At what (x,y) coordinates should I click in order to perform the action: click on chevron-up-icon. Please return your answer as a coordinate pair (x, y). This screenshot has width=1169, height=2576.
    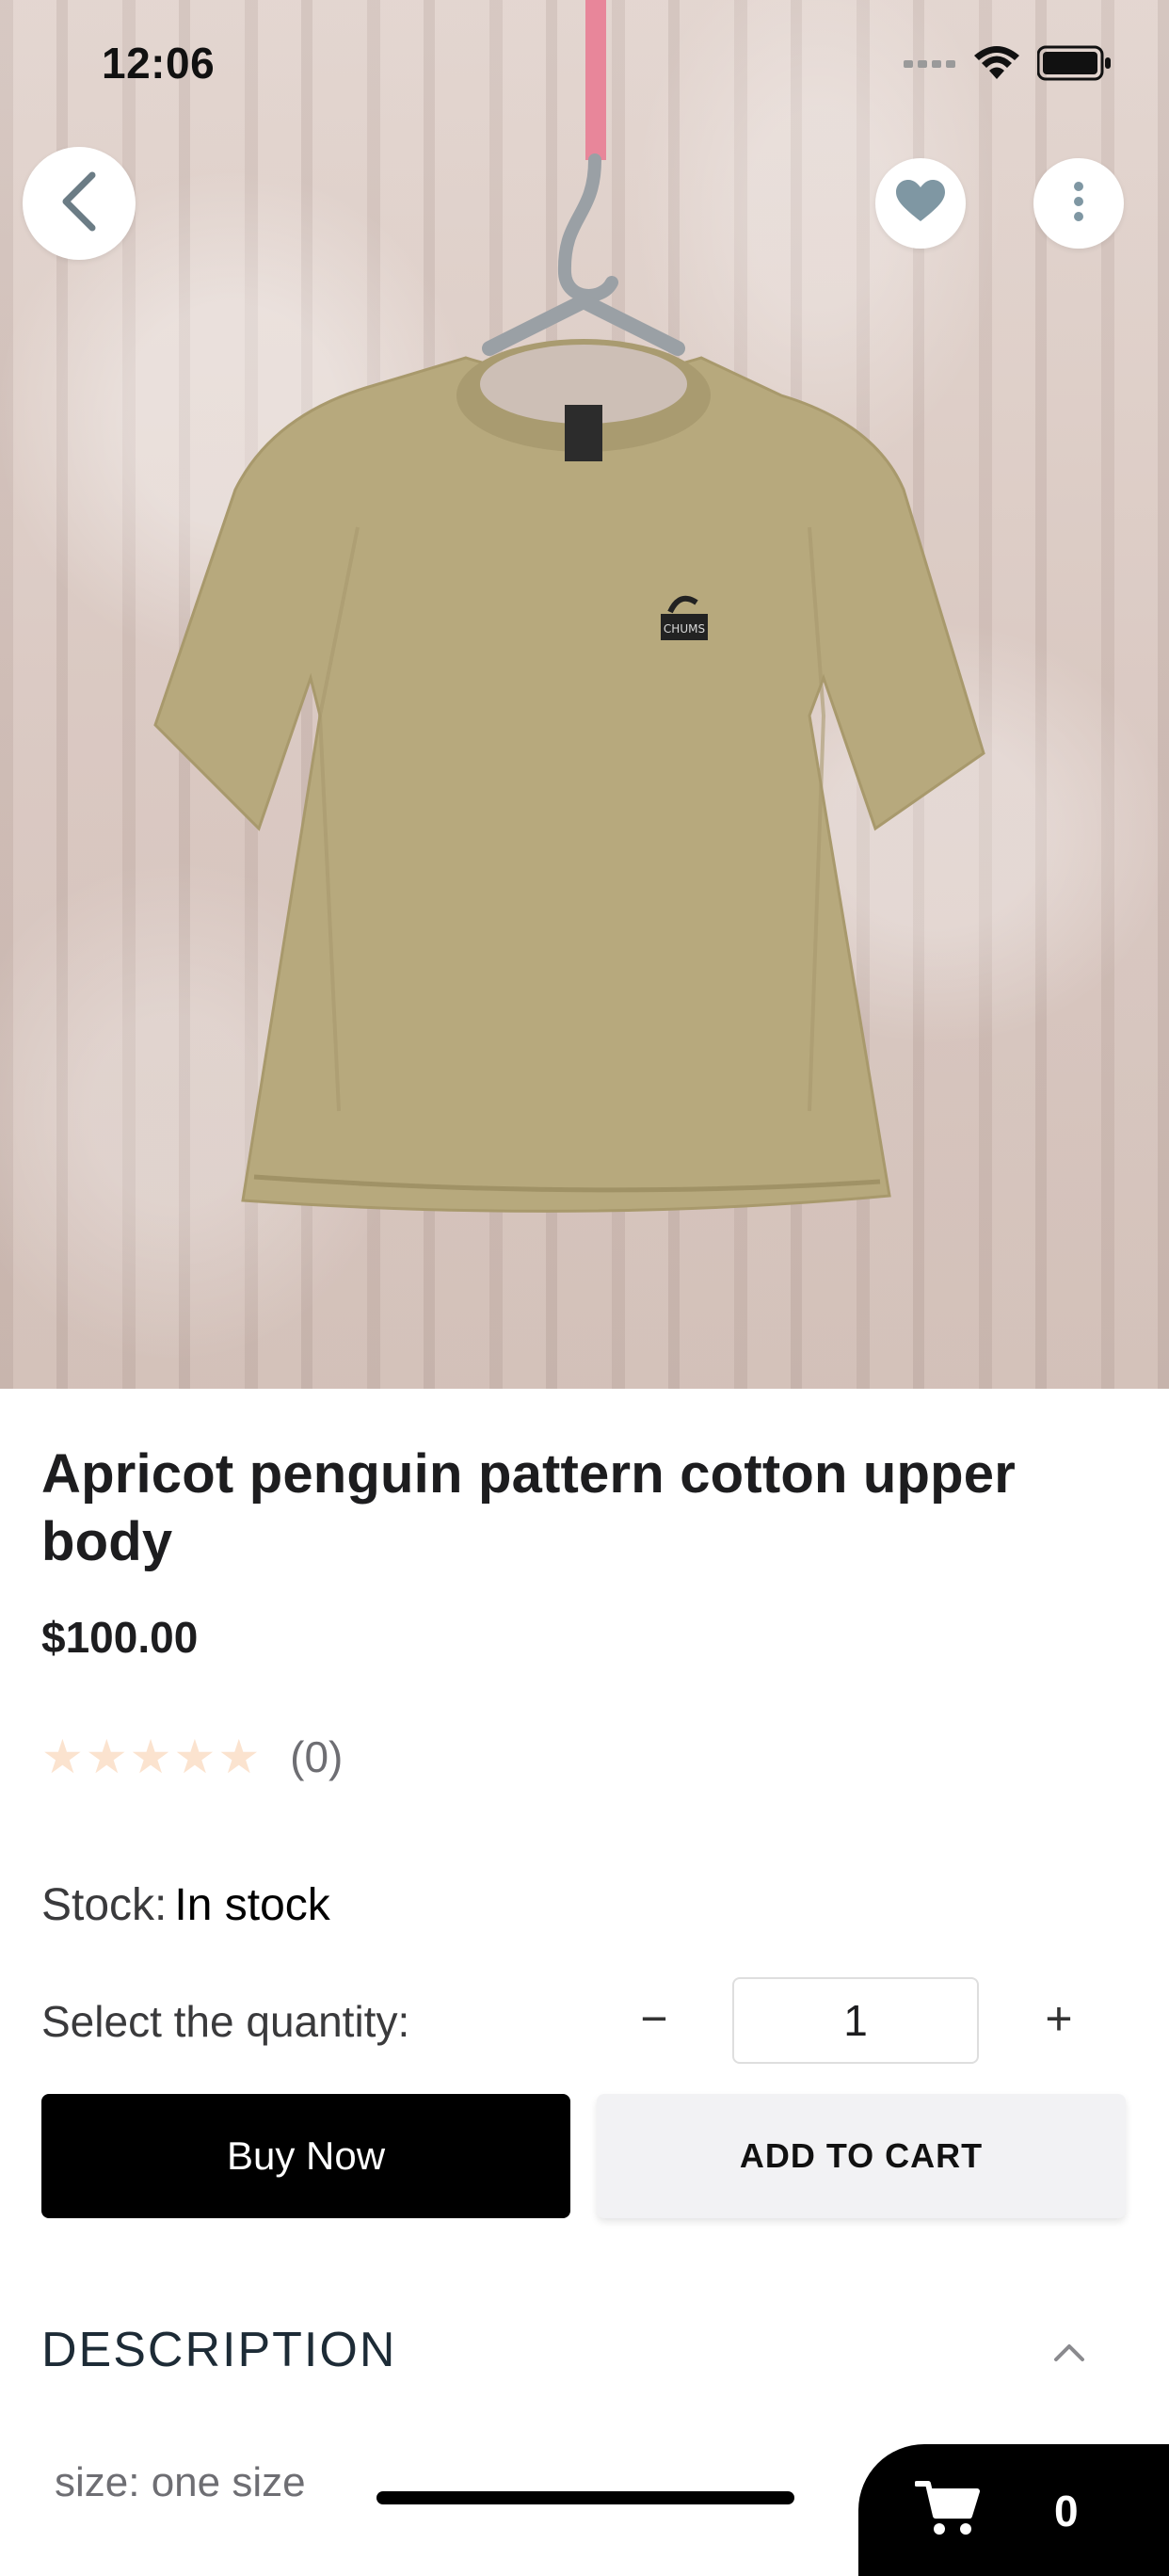
    Looking at the image, I should click on (1069, 2352).